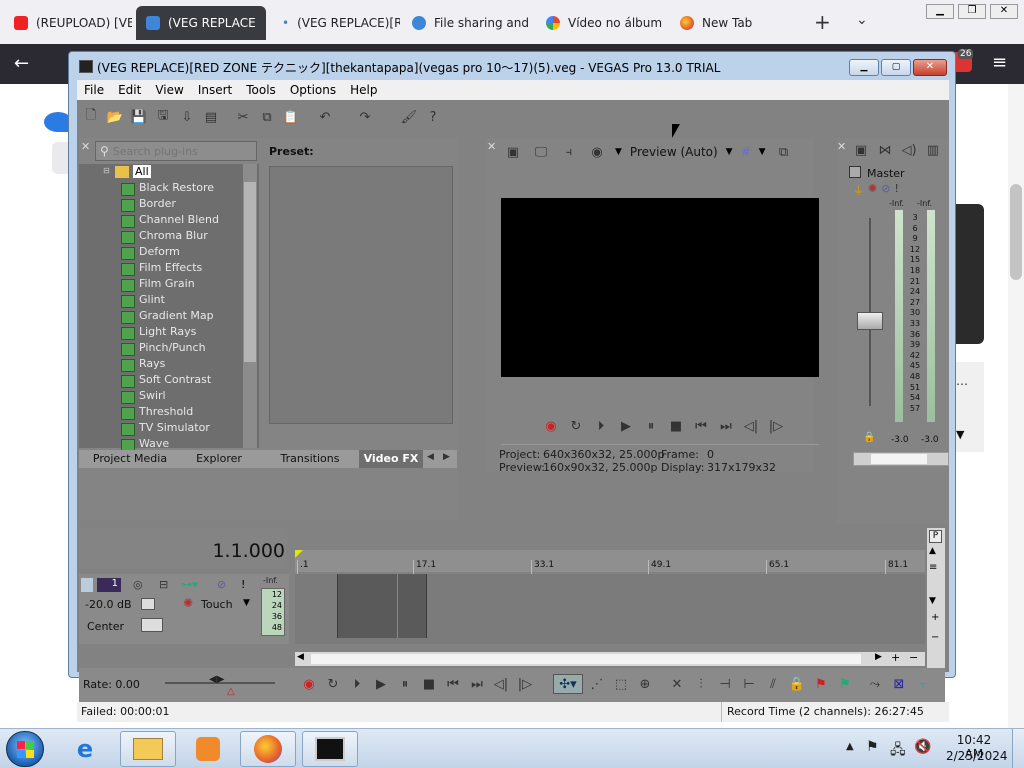 This screenshot has height=768, width=1024. What do you see at coordinates (513, 152) in the screenshot?
I see `preview-properties-icon: ▣` at bounding box center [513, 152].